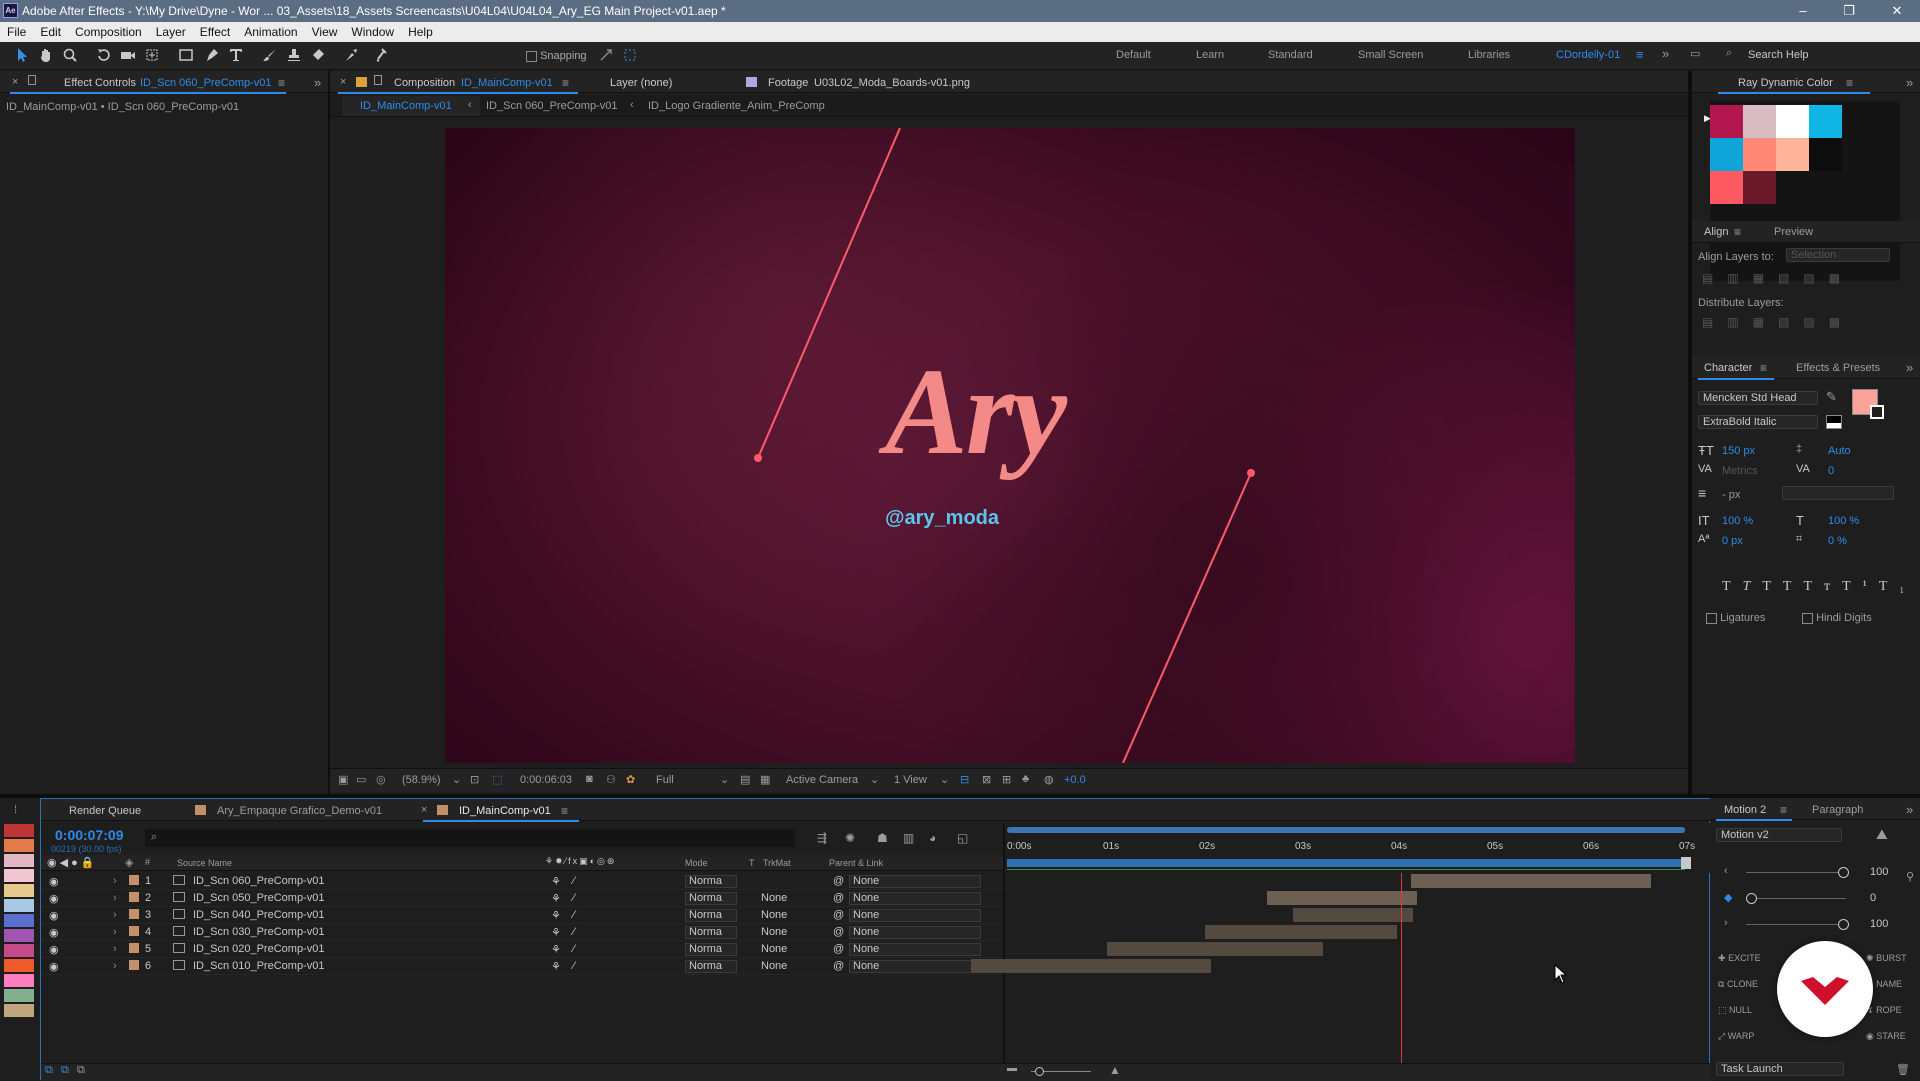  Describe the element at coordinates (892, 83) in the screenshot. I see `footage-tab-name: U03L02_Moda_Boards-v01.png` at that location.